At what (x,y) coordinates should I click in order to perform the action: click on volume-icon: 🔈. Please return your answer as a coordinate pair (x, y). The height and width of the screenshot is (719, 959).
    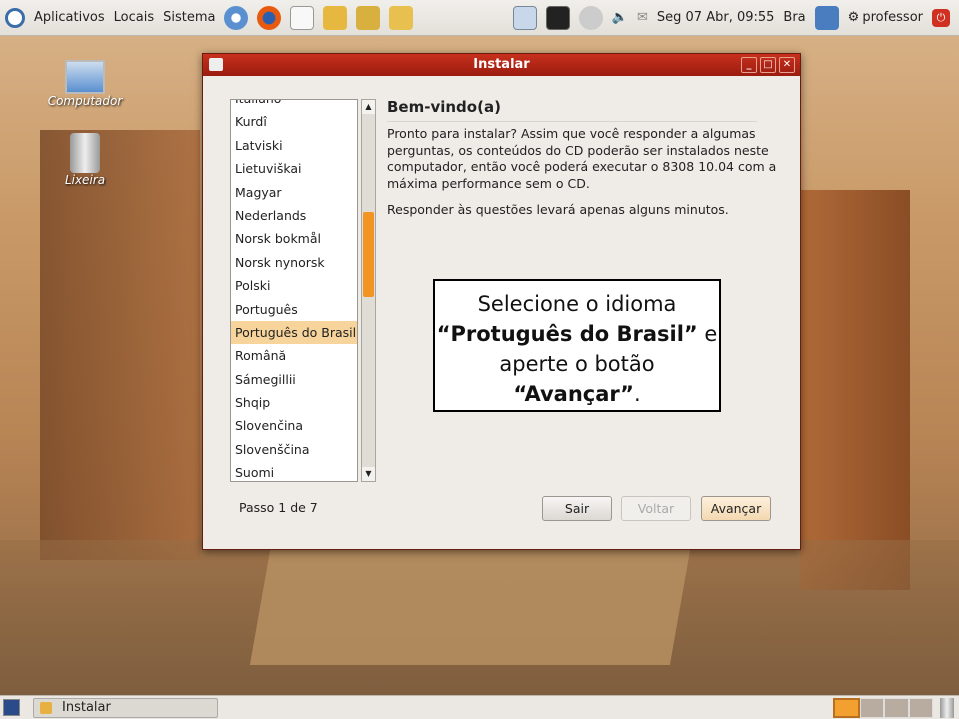
    Looking at the image, I should click on (620, 17).